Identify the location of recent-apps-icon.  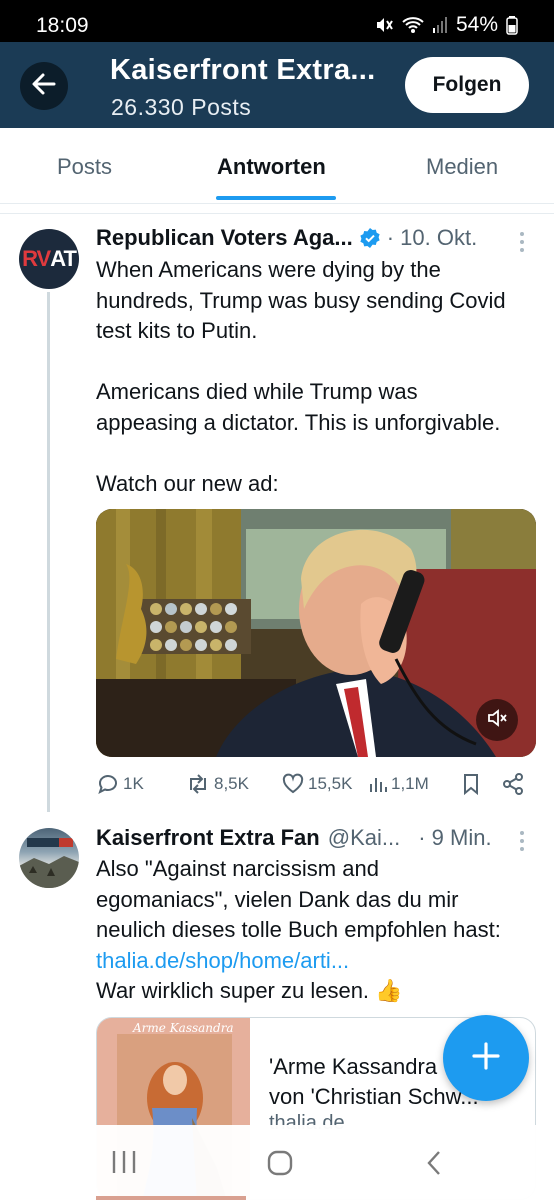
(124, 1164).